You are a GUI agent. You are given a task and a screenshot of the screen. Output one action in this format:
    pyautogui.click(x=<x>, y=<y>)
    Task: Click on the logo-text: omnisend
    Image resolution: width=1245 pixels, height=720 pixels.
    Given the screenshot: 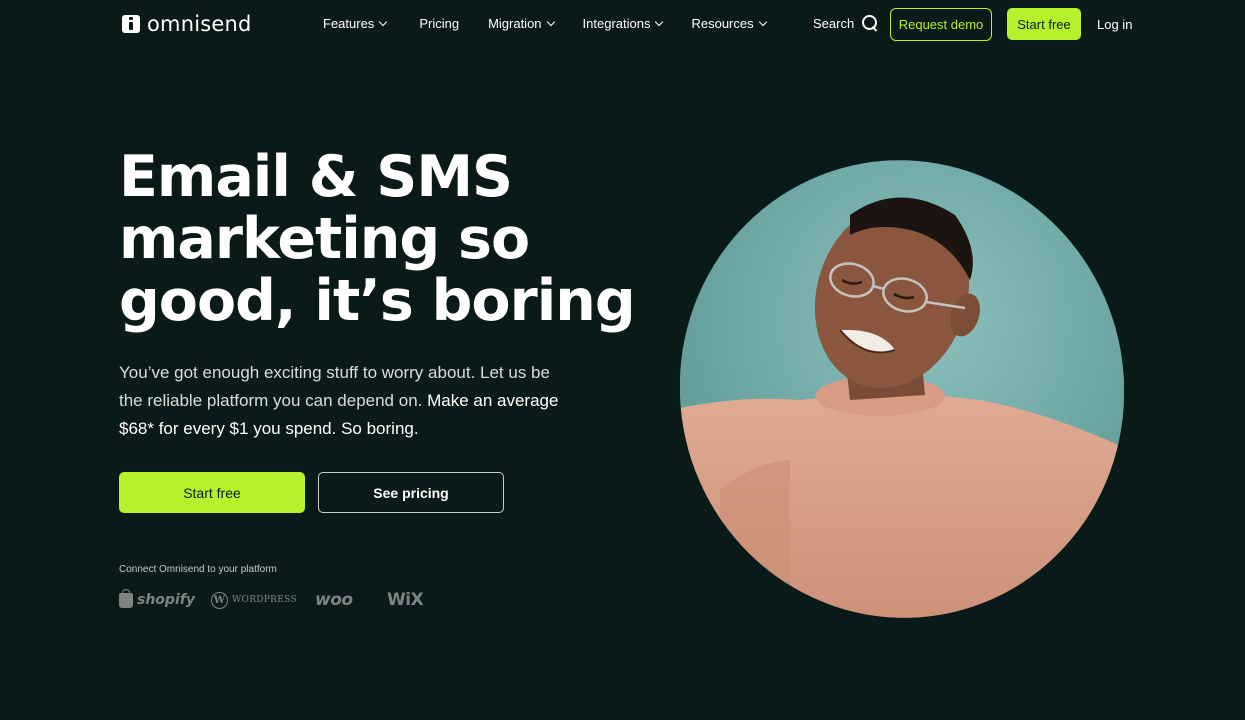 What is the action you would take?
    pyautogui.click(x=199, y=24)
    